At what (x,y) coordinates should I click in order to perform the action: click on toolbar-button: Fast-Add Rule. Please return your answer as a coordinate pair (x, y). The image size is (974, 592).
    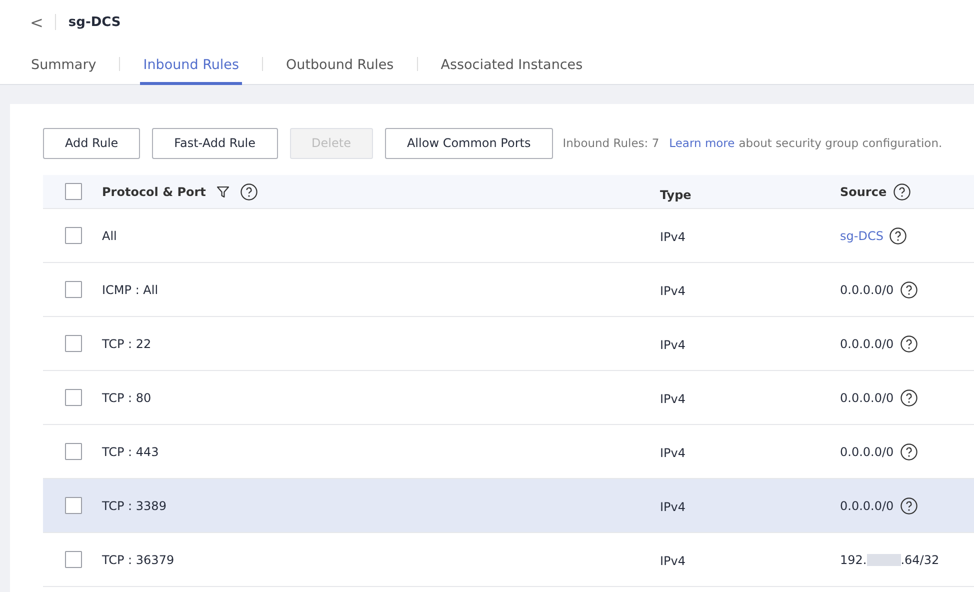
    Looking at the image, I should click on (215, 143).